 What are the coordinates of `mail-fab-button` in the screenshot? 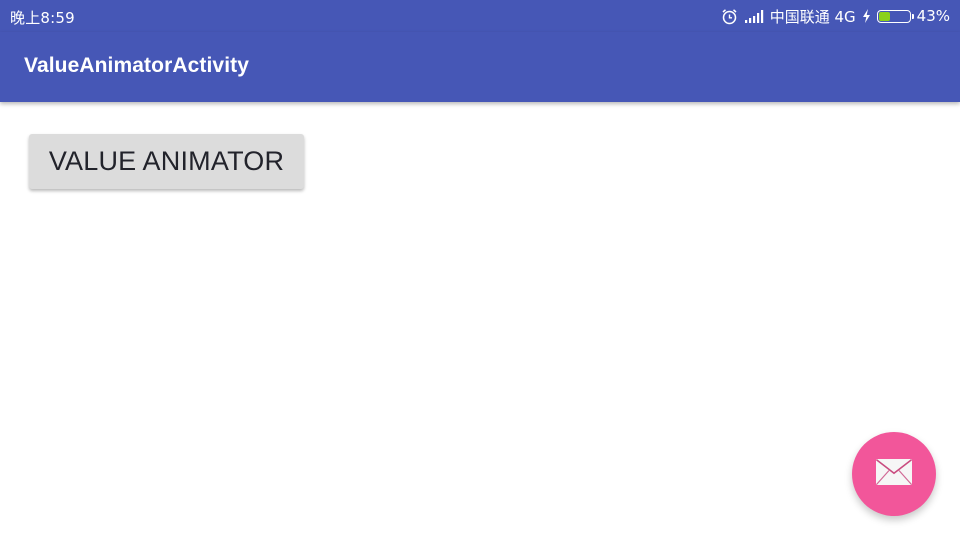 It's located at (894, 474).